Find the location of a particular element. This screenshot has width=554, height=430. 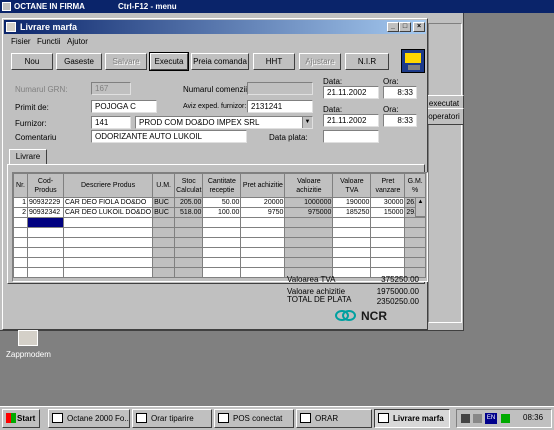

furnizor-select: PROD COM DO&DO IMPEX SRL ▼ is located at coordinates (224, 122).